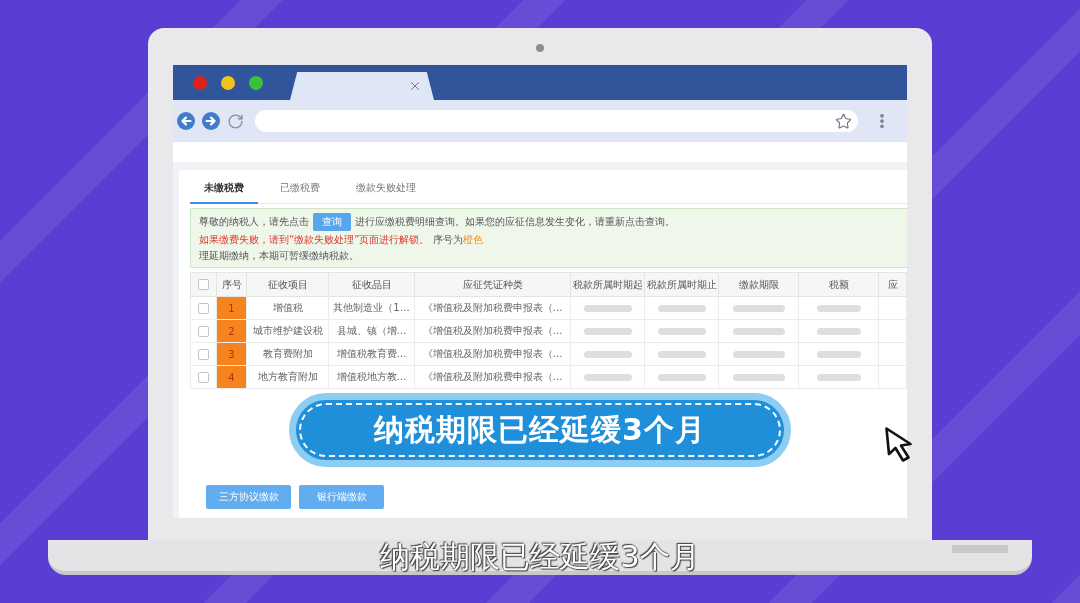  I want to click on page-tab: 缴款失败处理, so click(386, 189).